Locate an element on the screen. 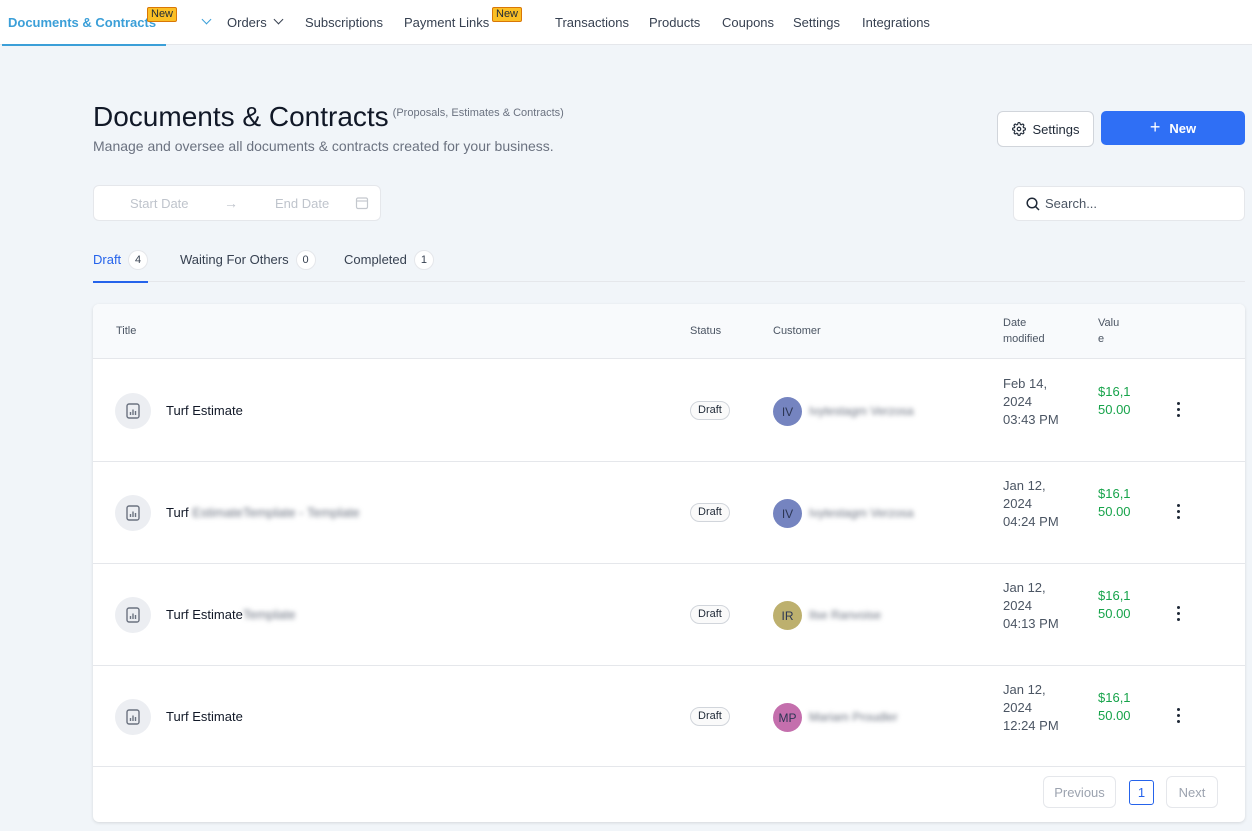 This screenshot has width=1252, height=831. nav-item-integrations: Integrations is located at coordinates (896, 22).